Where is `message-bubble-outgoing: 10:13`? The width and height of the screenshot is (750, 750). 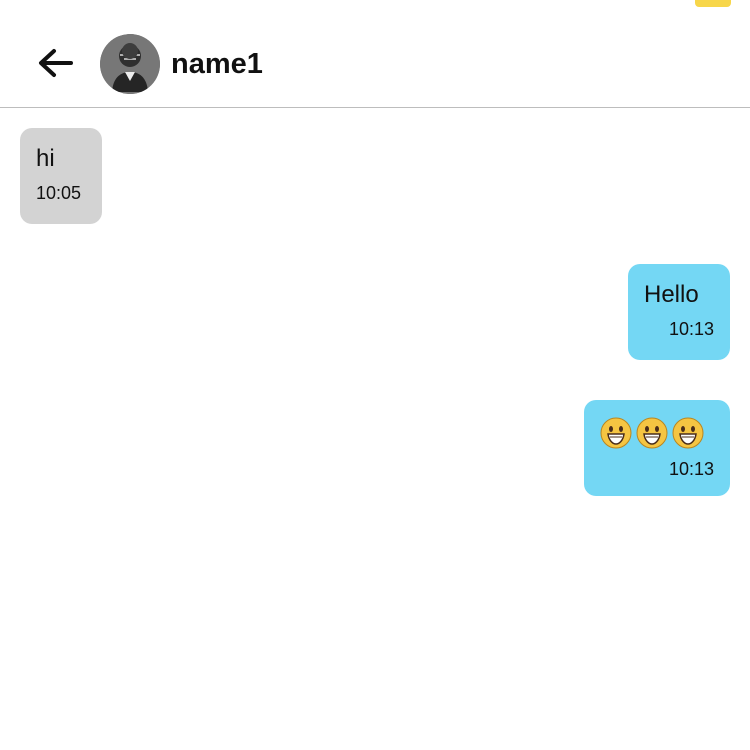 message-bubble-outgoing: 10:13 is located at coordinates (657, 448).